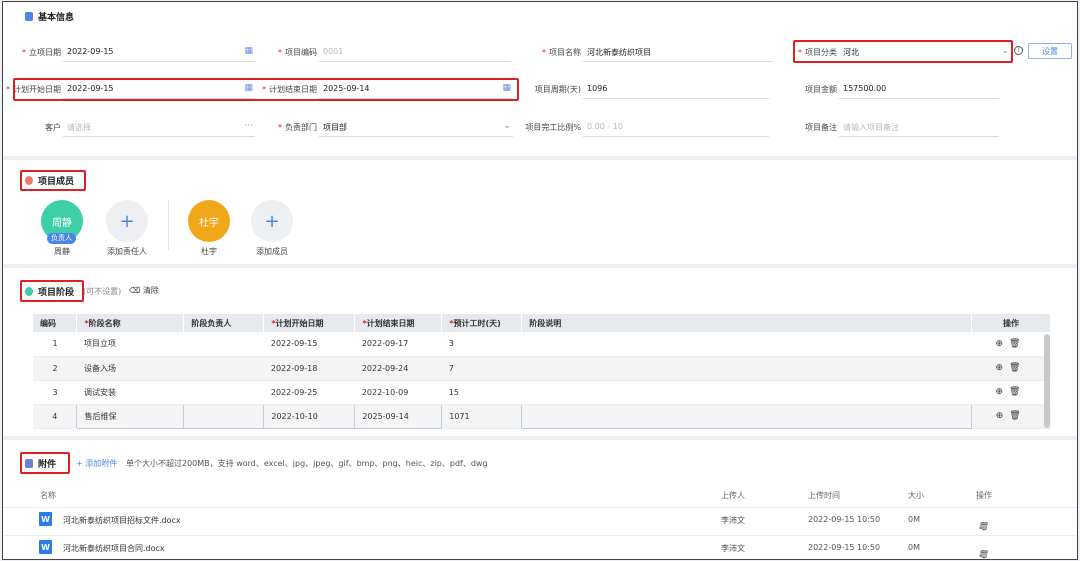  Describe the element at coordinates (542, 368) in the screenshot. I see `table-row: 2 设备入场 2022-09-18 2022-09-24 7 ⊕🗑` at that location.